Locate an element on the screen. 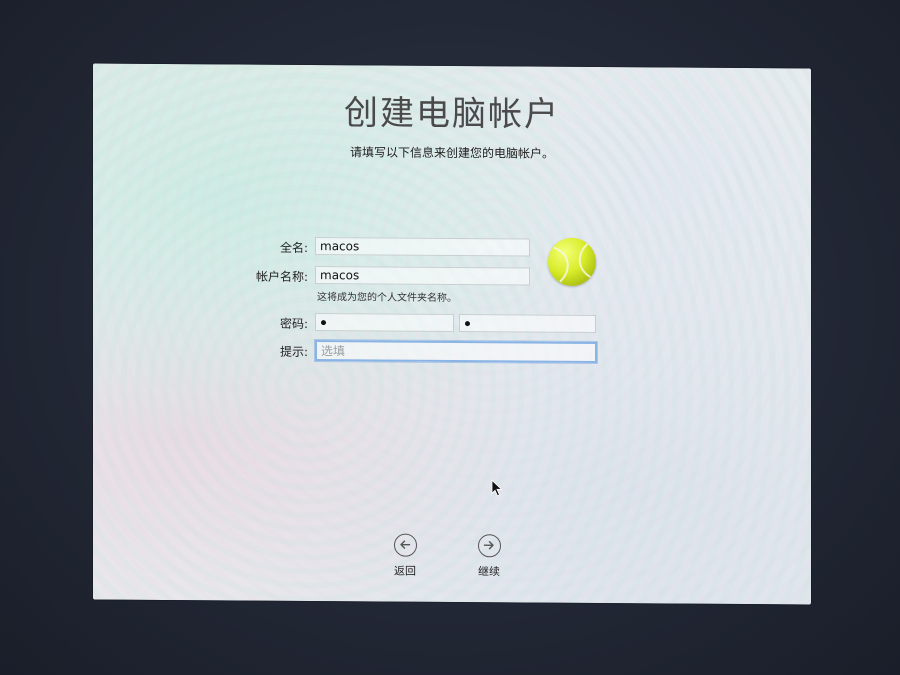 The image size is (900, 675). hint-field is located at coordinates (456, 352).